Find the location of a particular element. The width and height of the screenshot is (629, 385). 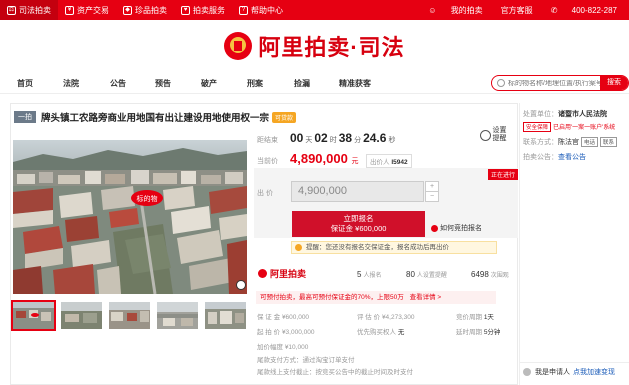

loan-link: 查看详情 > is located at coordinates (426, 297).